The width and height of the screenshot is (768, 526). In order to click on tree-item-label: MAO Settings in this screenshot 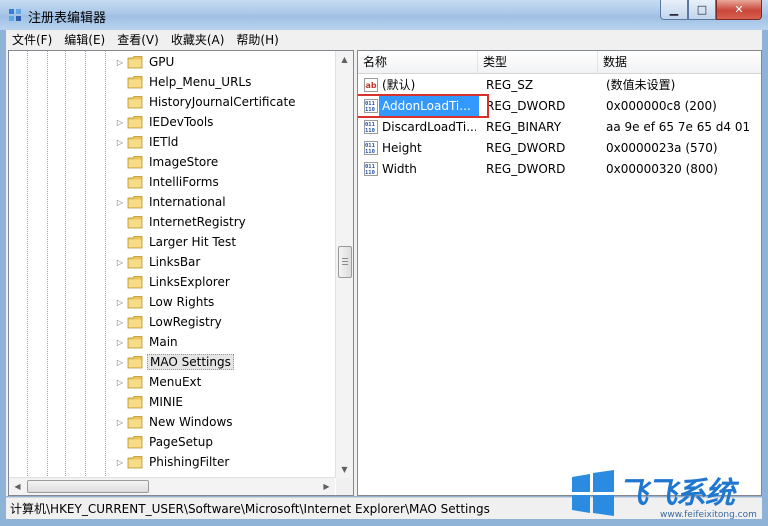, I will do `click(190, 362)`.